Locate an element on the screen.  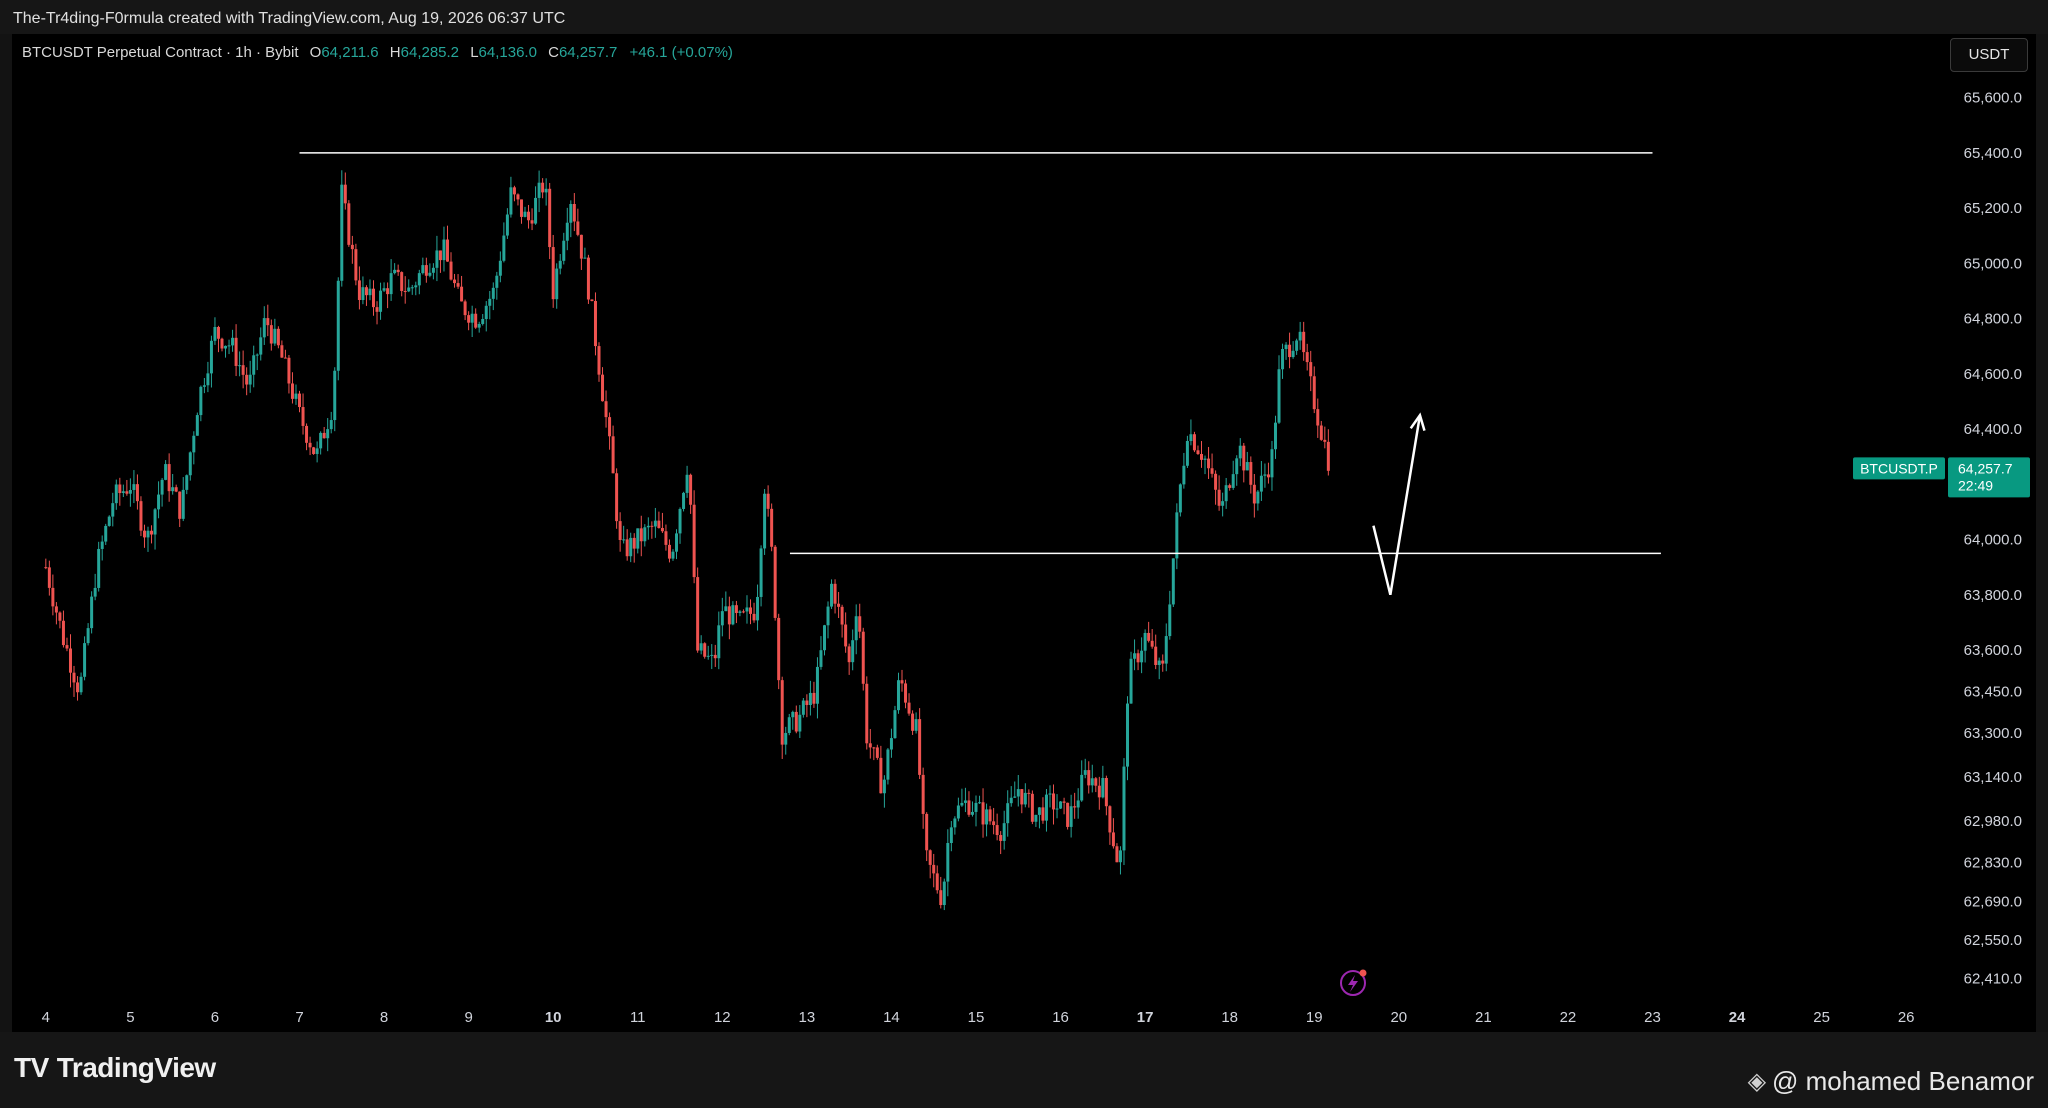
y-tick-label: 62,980.0 is located at coordinates (1993, 821).